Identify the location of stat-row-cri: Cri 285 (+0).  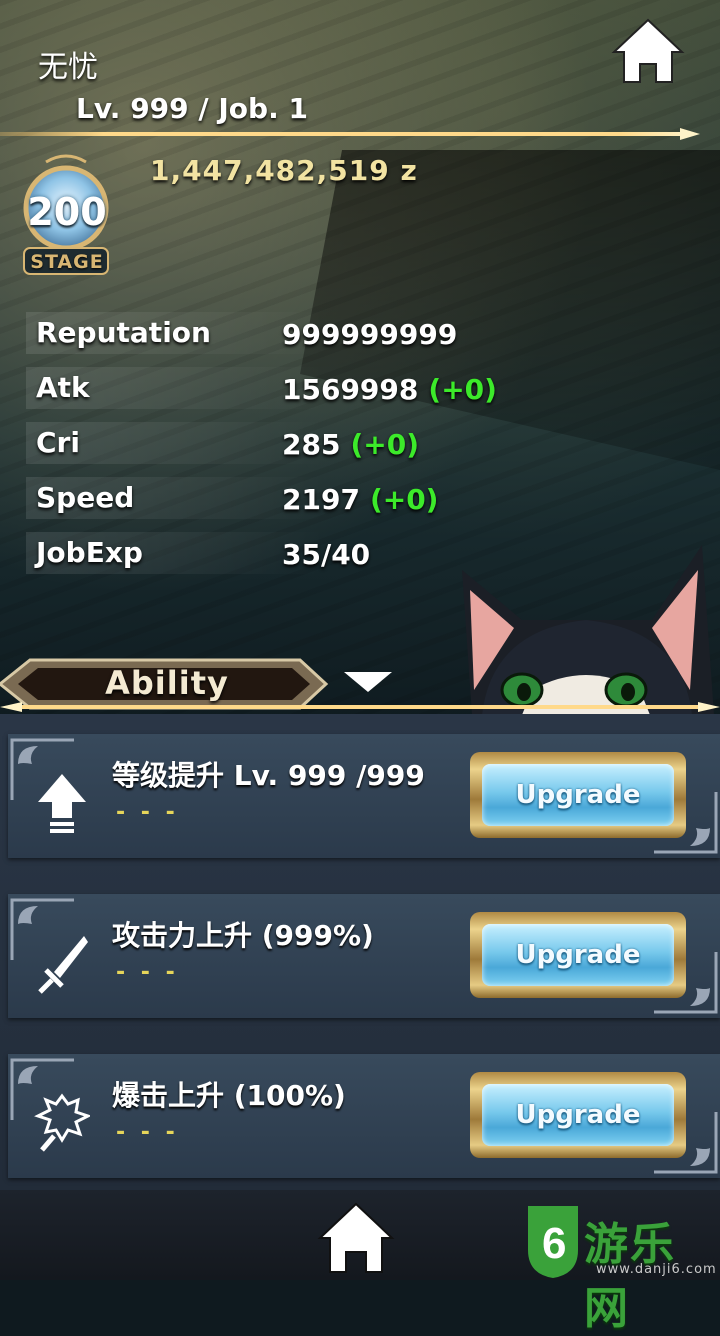
(366, 445).